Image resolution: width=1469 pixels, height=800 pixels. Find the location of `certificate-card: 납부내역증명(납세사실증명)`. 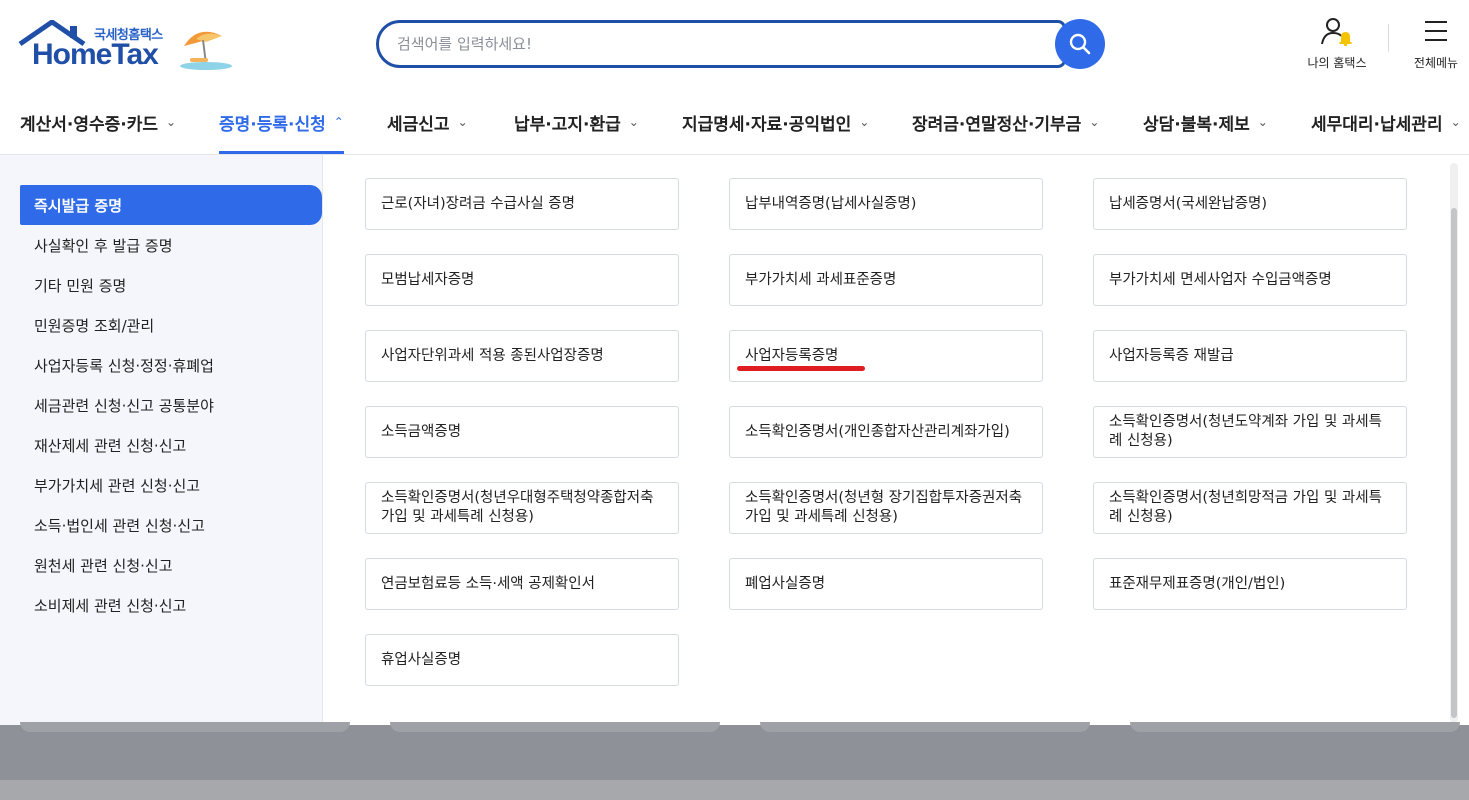

certificate-card: 납부내역증명(납세사실증명) is located at coordinates (886, 204).